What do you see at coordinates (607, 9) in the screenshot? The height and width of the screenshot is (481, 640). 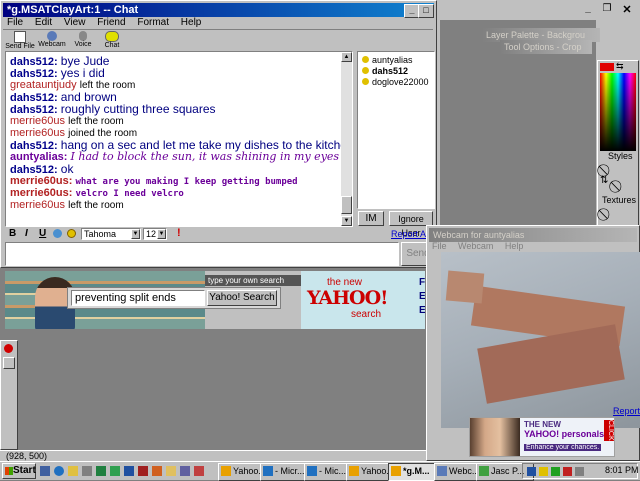 I see `paint-restore-icon: ❐` at bounding box center [607, 9].